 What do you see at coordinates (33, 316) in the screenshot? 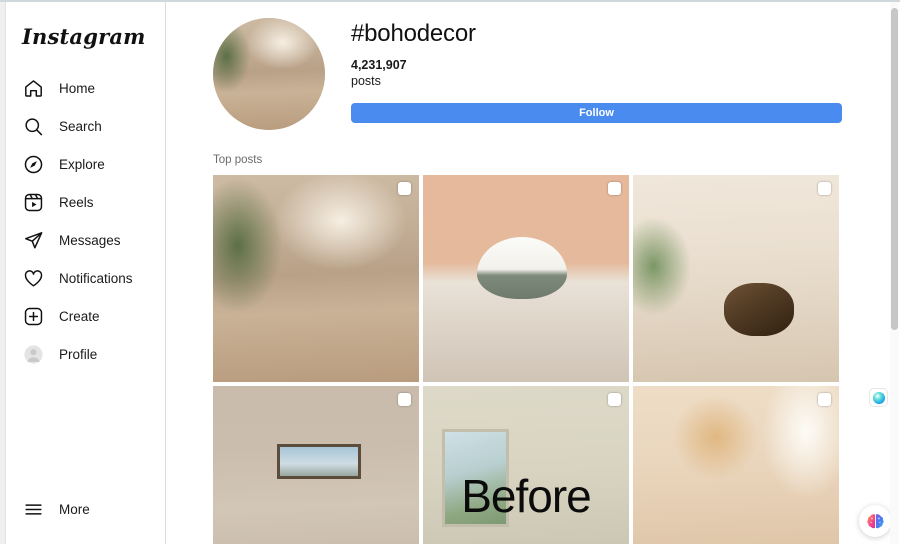
I see `plus-square-icon` at bounding box center [33, 316].